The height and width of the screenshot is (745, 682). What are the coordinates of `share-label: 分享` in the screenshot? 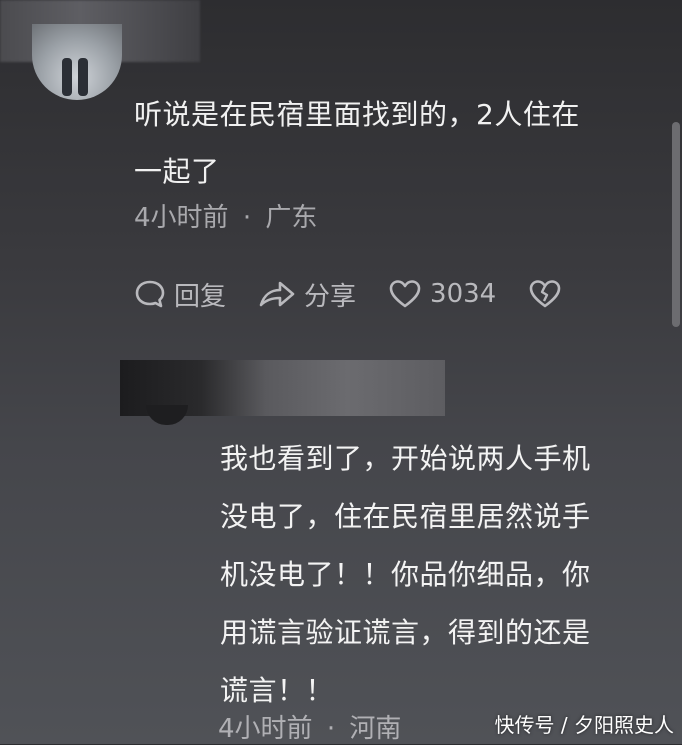 It's located at (330, 296).